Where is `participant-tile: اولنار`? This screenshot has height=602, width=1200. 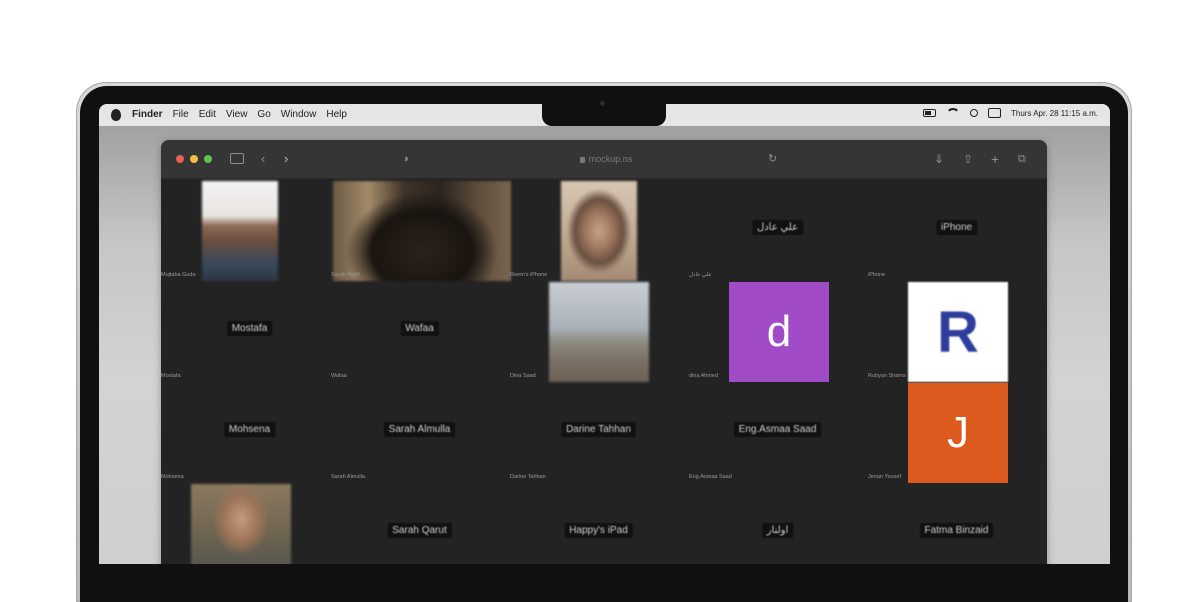 participant-tile: اولنار is located at coordinates (777, 523).